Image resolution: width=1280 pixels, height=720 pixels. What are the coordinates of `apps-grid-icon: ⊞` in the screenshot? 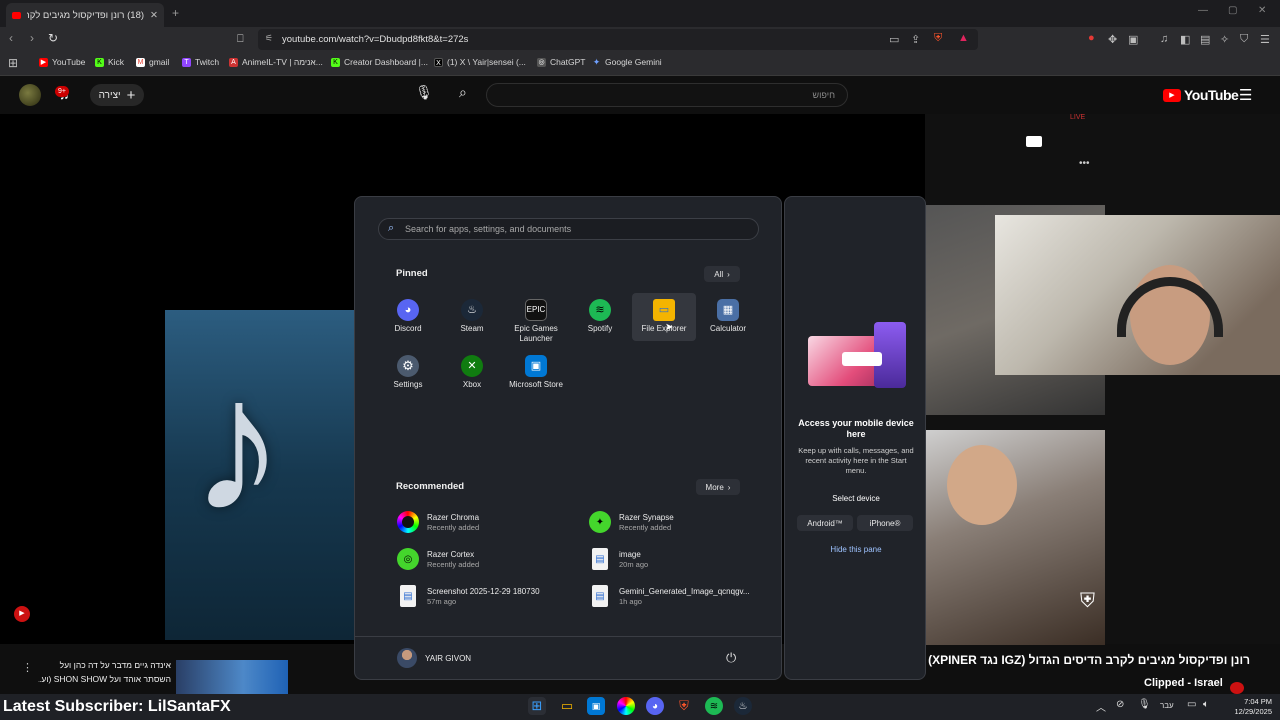 It's located at (13, 63).